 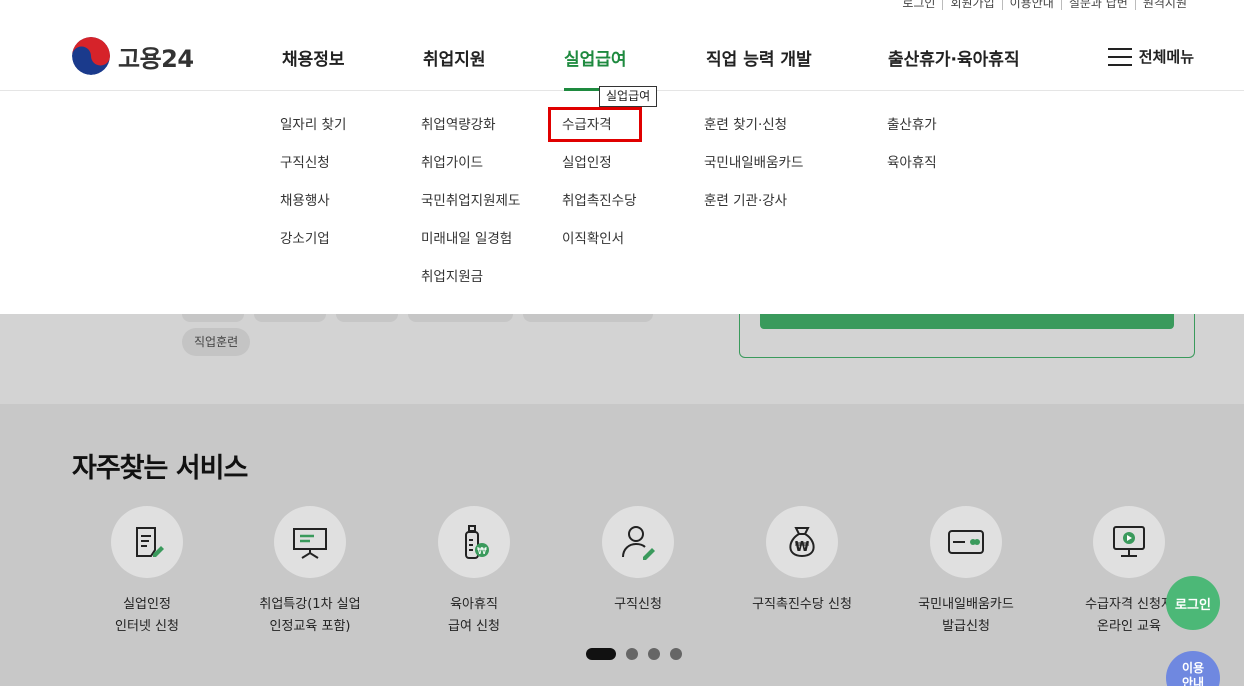 What do you see at coordinates (967, 320) in the screenshot?
I see `search-button` at bounding box center [967, 320].